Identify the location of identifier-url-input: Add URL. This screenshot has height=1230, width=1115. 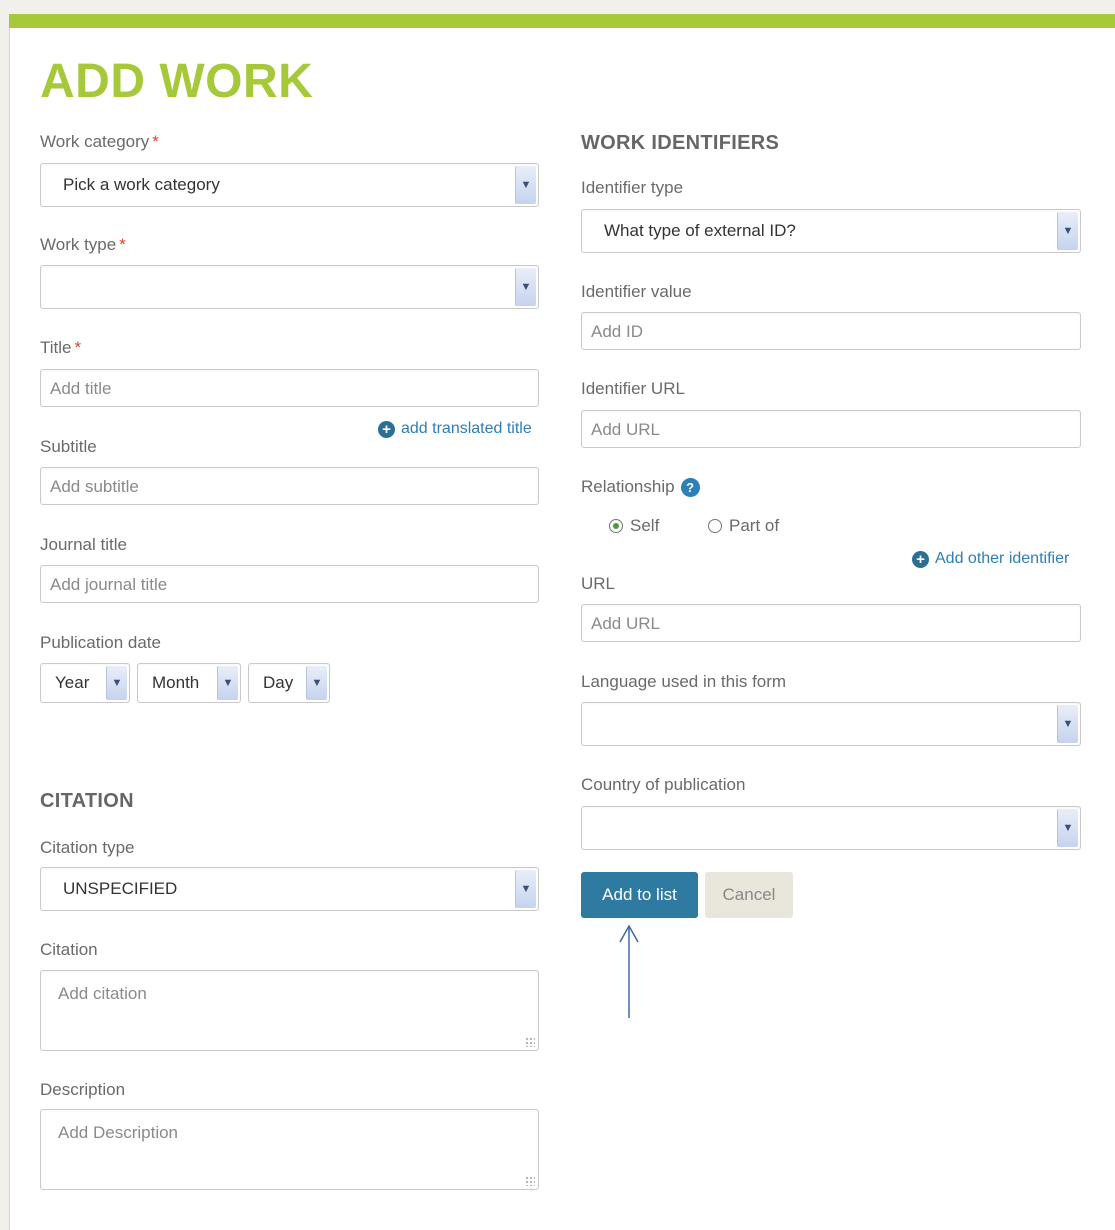
(831, 429).